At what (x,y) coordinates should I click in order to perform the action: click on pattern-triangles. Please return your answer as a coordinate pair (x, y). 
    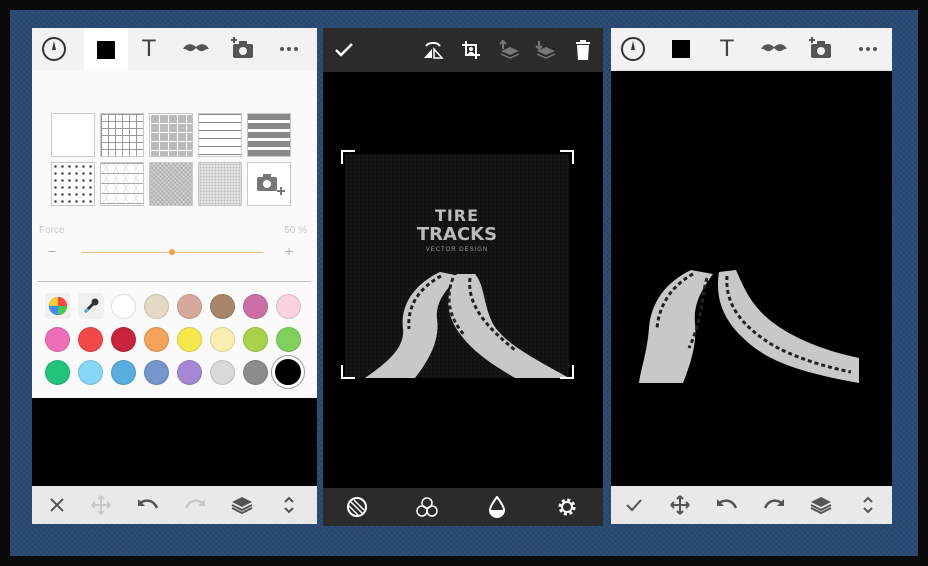
    Looking at the image, I should click on (122, 184).